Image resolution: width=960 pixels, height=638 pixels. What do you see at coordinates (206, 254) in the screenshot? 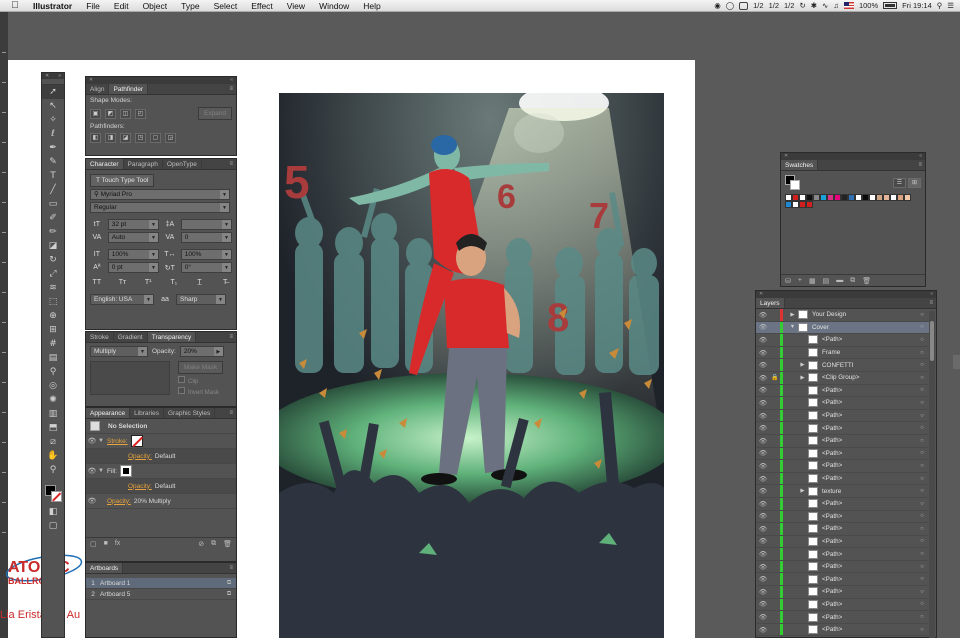
I see `horizontal-scale-field: 100% ▼` at bounding box center [206, 254].